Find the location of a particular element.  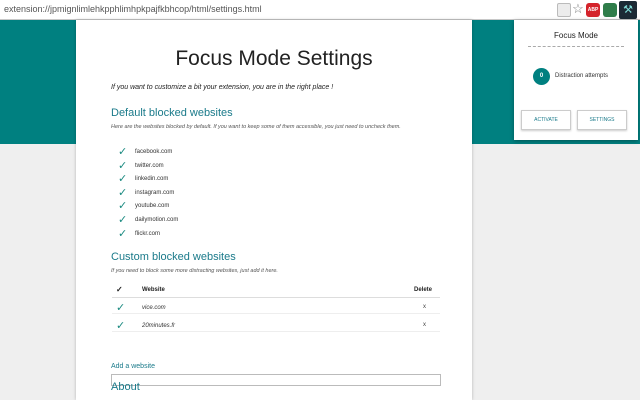

custom-site-name: 20minutes.fr is located at coordinates (159, 326).